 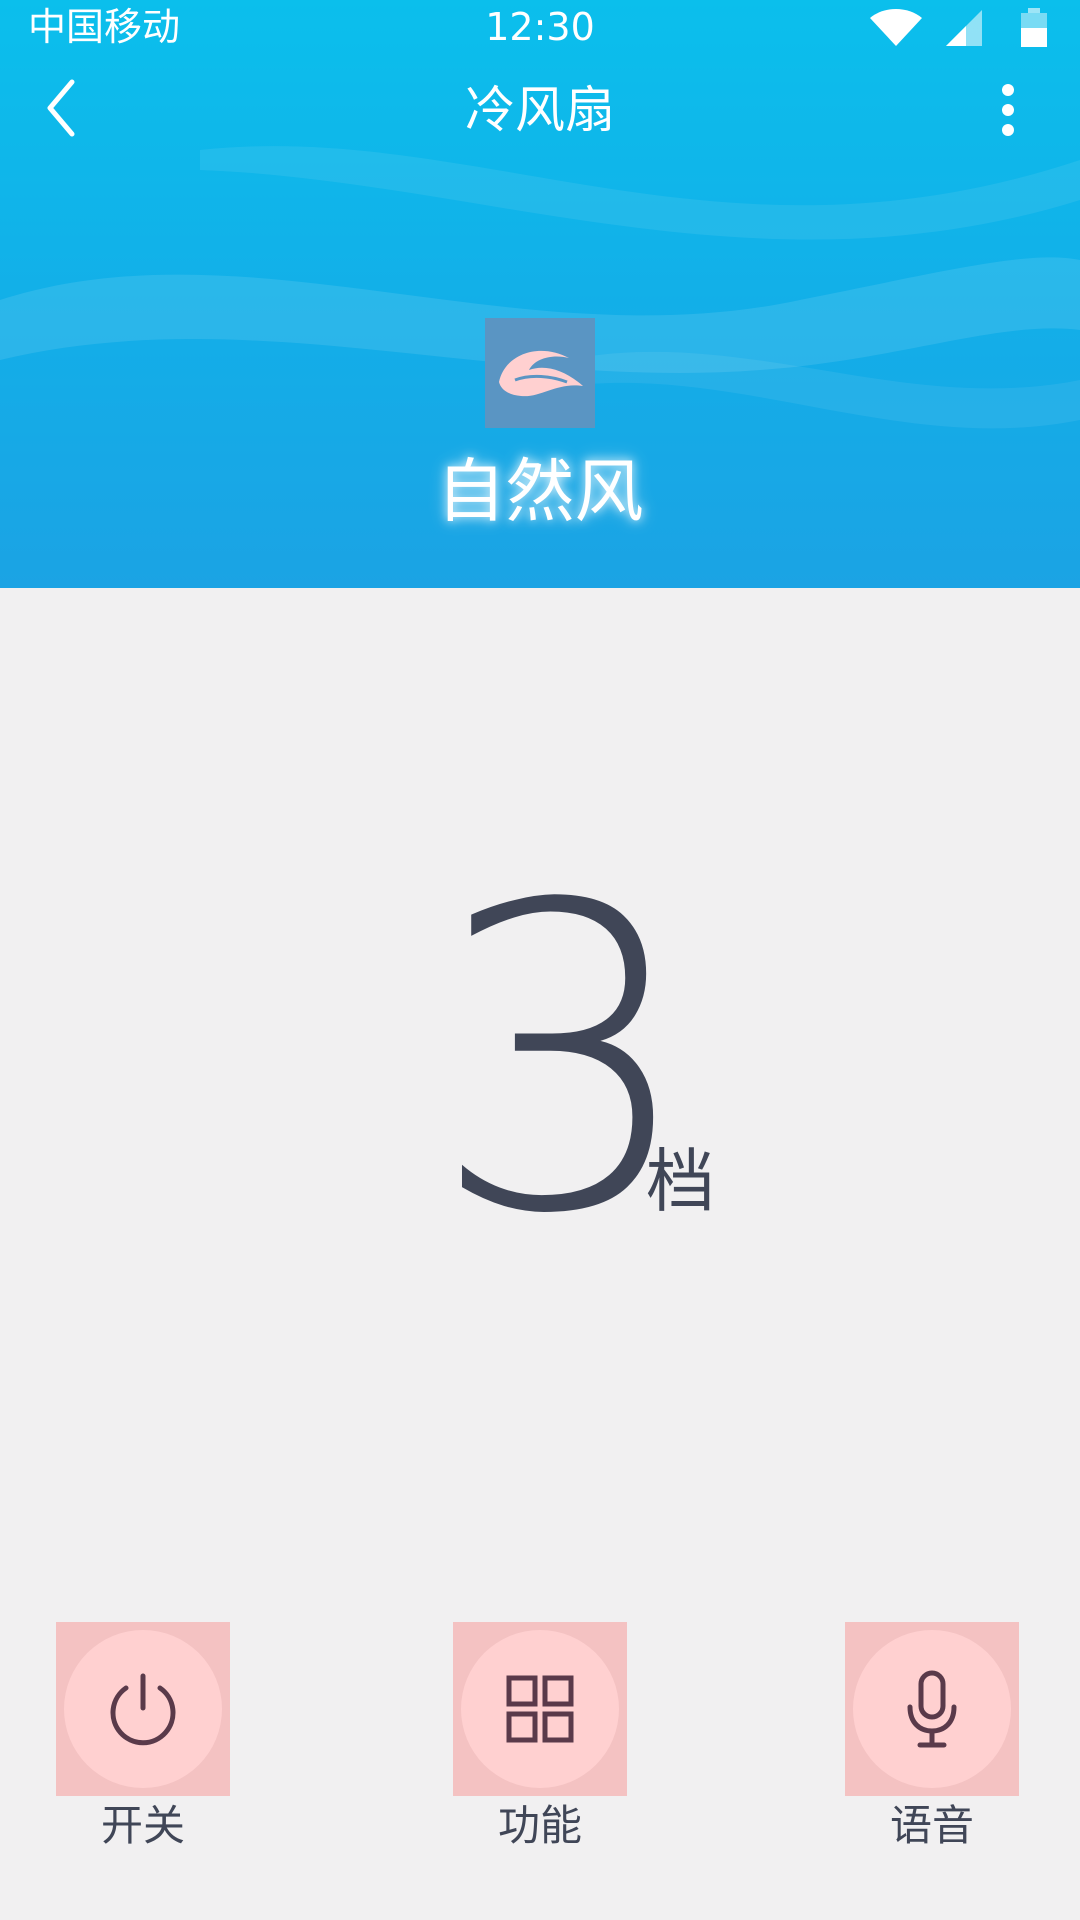 I want to click on wifi-icon, so click(x=896, y=27).